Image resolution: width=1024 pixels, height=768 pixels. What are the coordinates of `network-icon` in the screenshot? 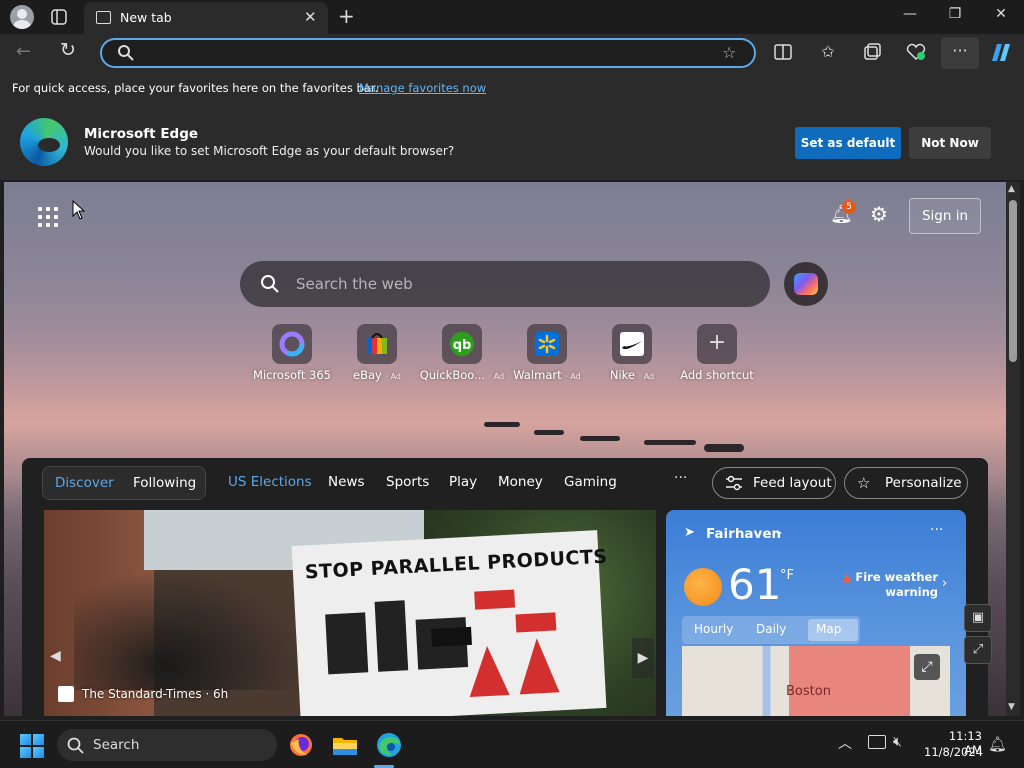 It's located at (877, 742).